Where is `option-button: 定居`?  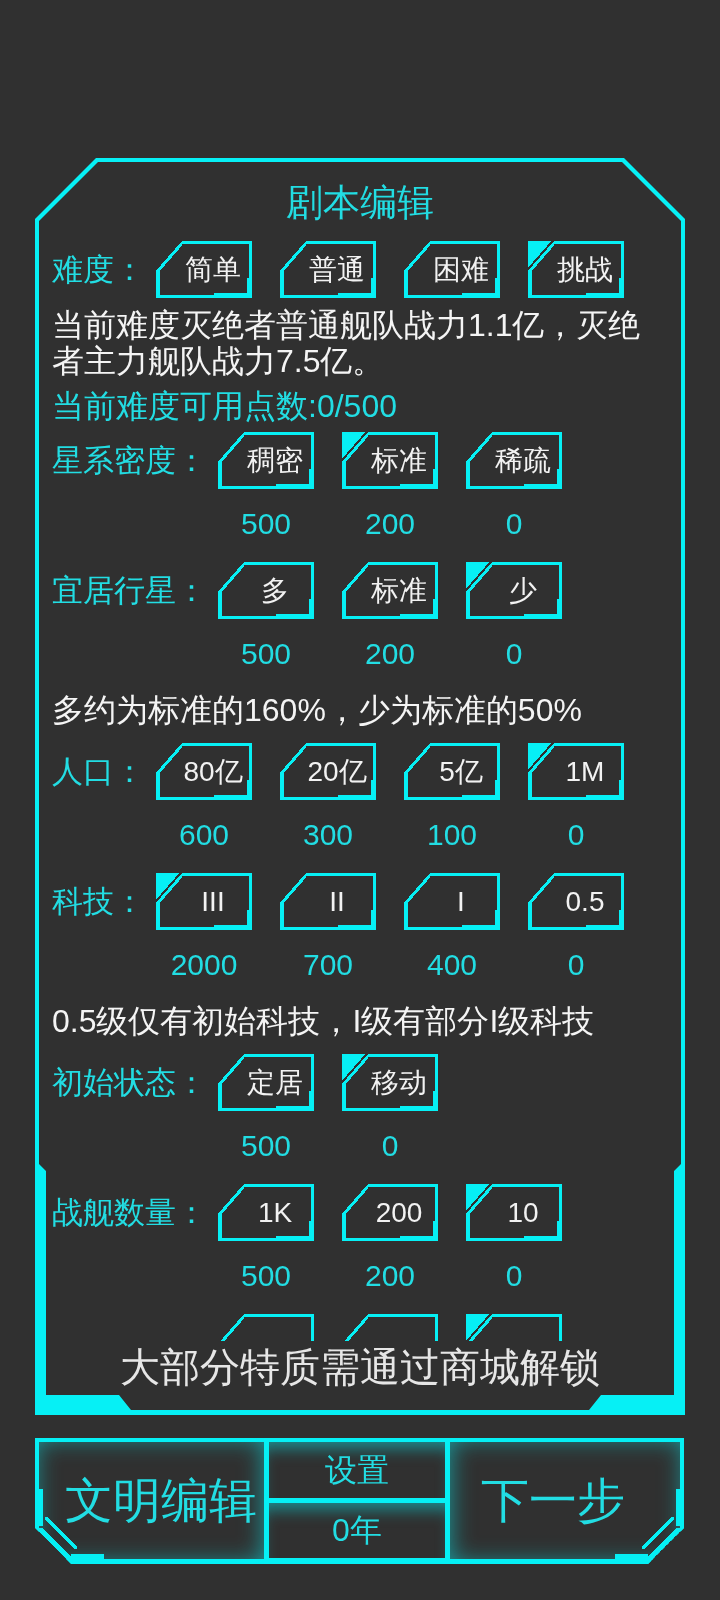
option-button: 定居 is located at coordinates (266, 1082).